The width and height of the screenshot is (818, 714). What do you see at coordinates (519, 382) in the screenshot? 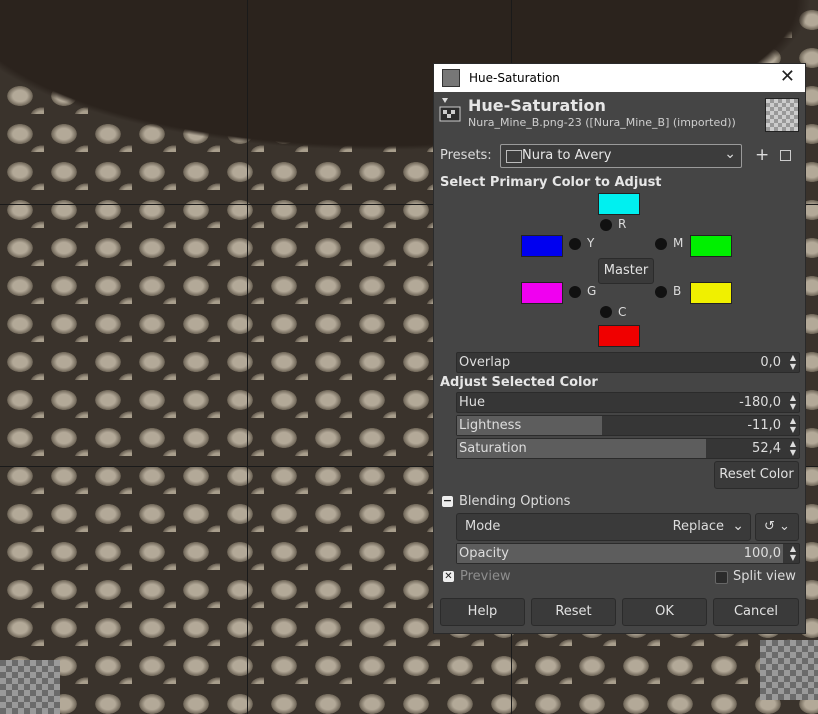
I see `adjust-selected-heading: Adjust Selected Color` at bounding box center [519, 382].